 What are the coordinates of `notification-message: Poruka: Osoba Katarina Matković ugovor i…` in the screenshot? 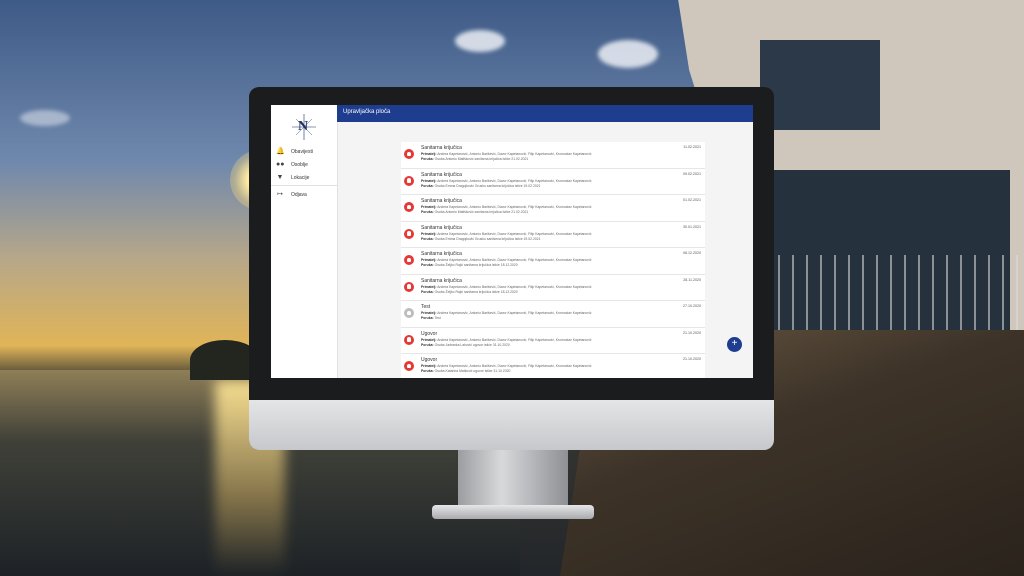 It's located at (465, 371).